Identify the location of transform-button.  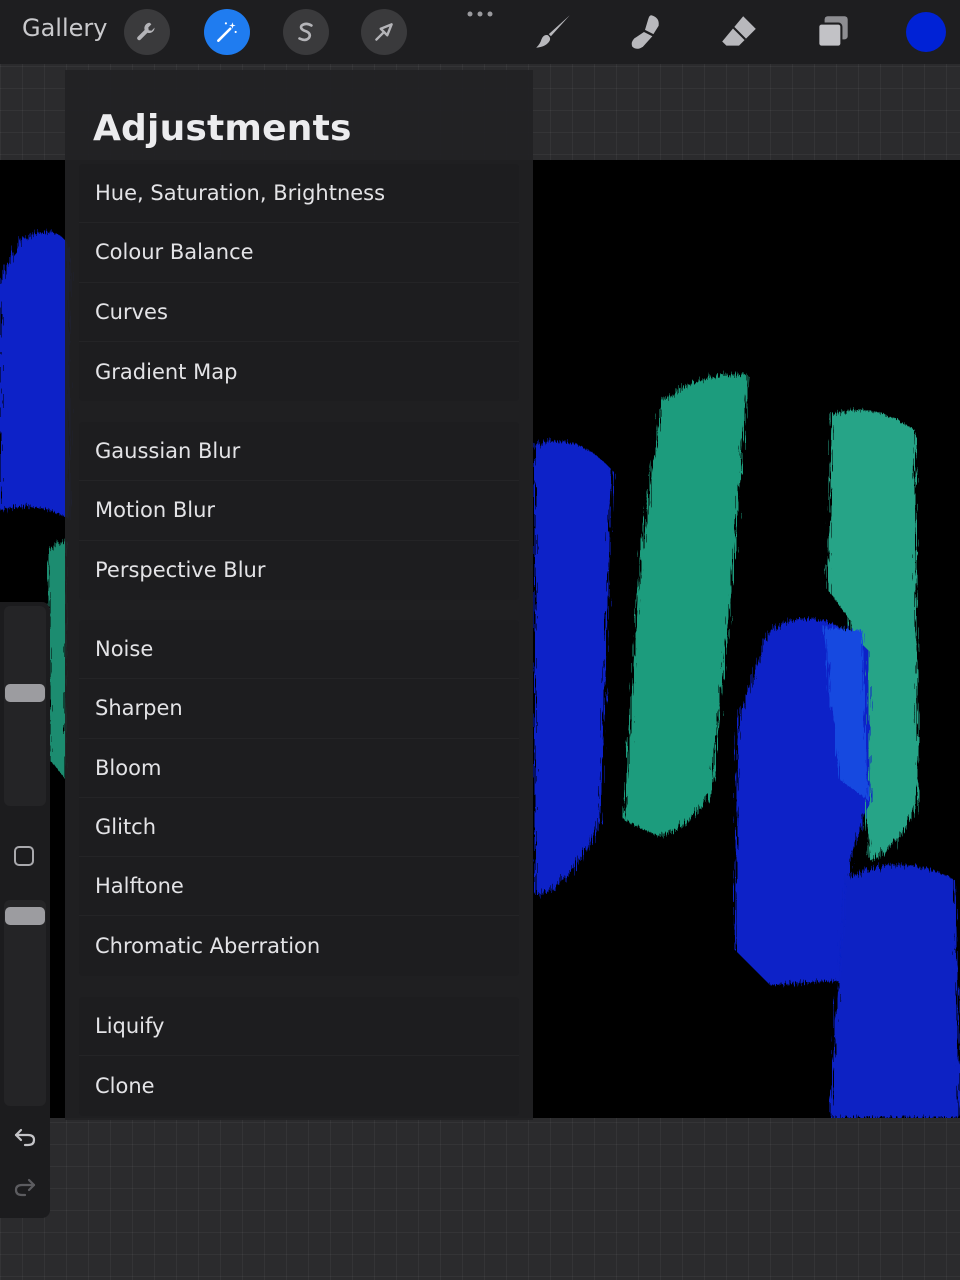
(384, 32).